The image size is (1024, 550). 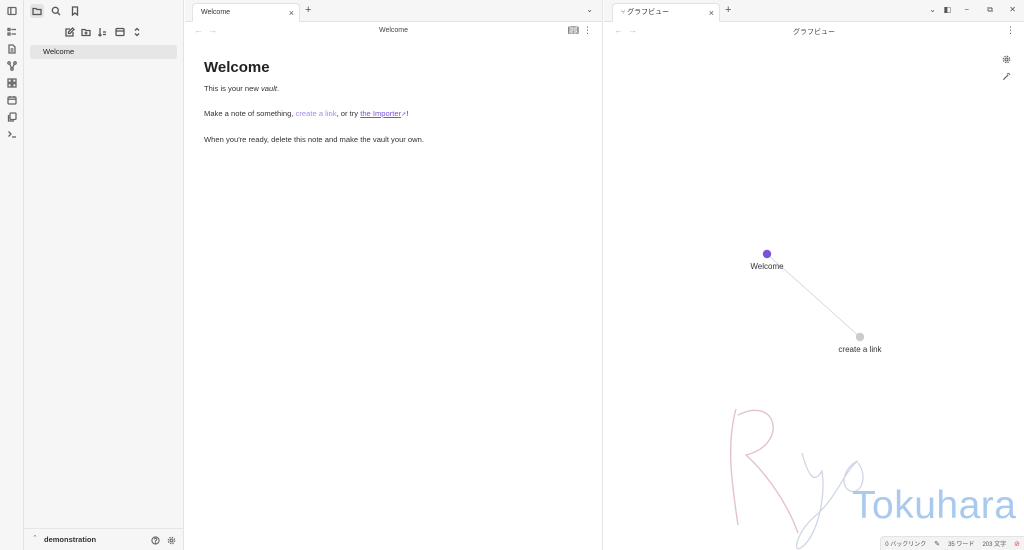 I want to click on file-explorer-toolbar, so click(x=104, y=32).